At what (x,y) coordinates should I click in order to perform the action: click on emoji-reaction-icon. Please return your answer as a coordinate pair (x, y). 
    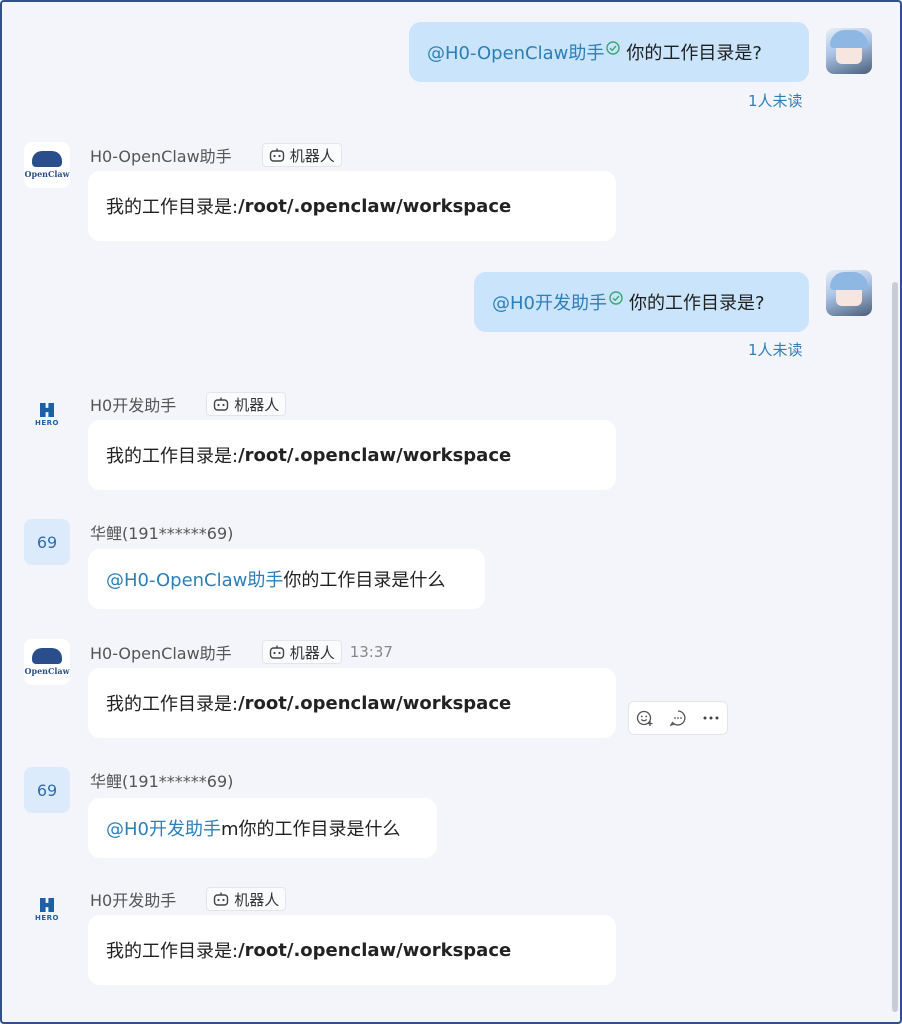
    Looking at the image, I should click on (645, 718).